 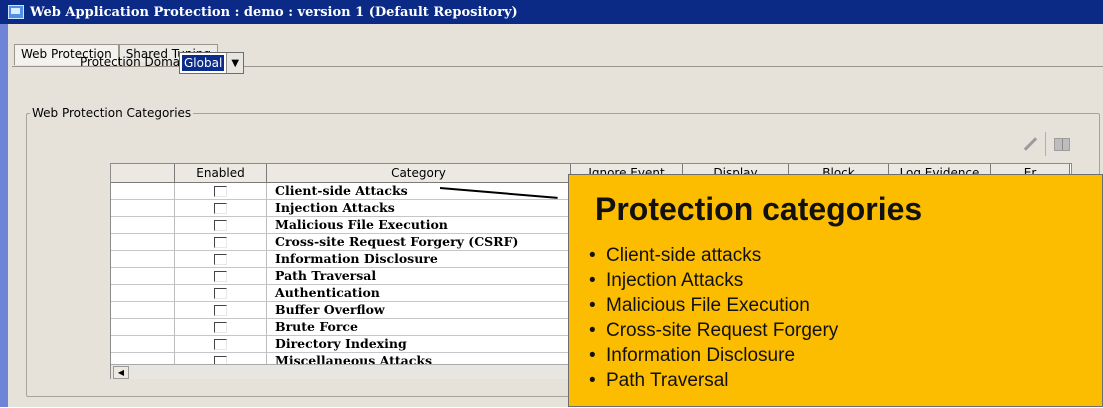 I want to click on callout-title: Protection categories, so click(x=759, y=209).